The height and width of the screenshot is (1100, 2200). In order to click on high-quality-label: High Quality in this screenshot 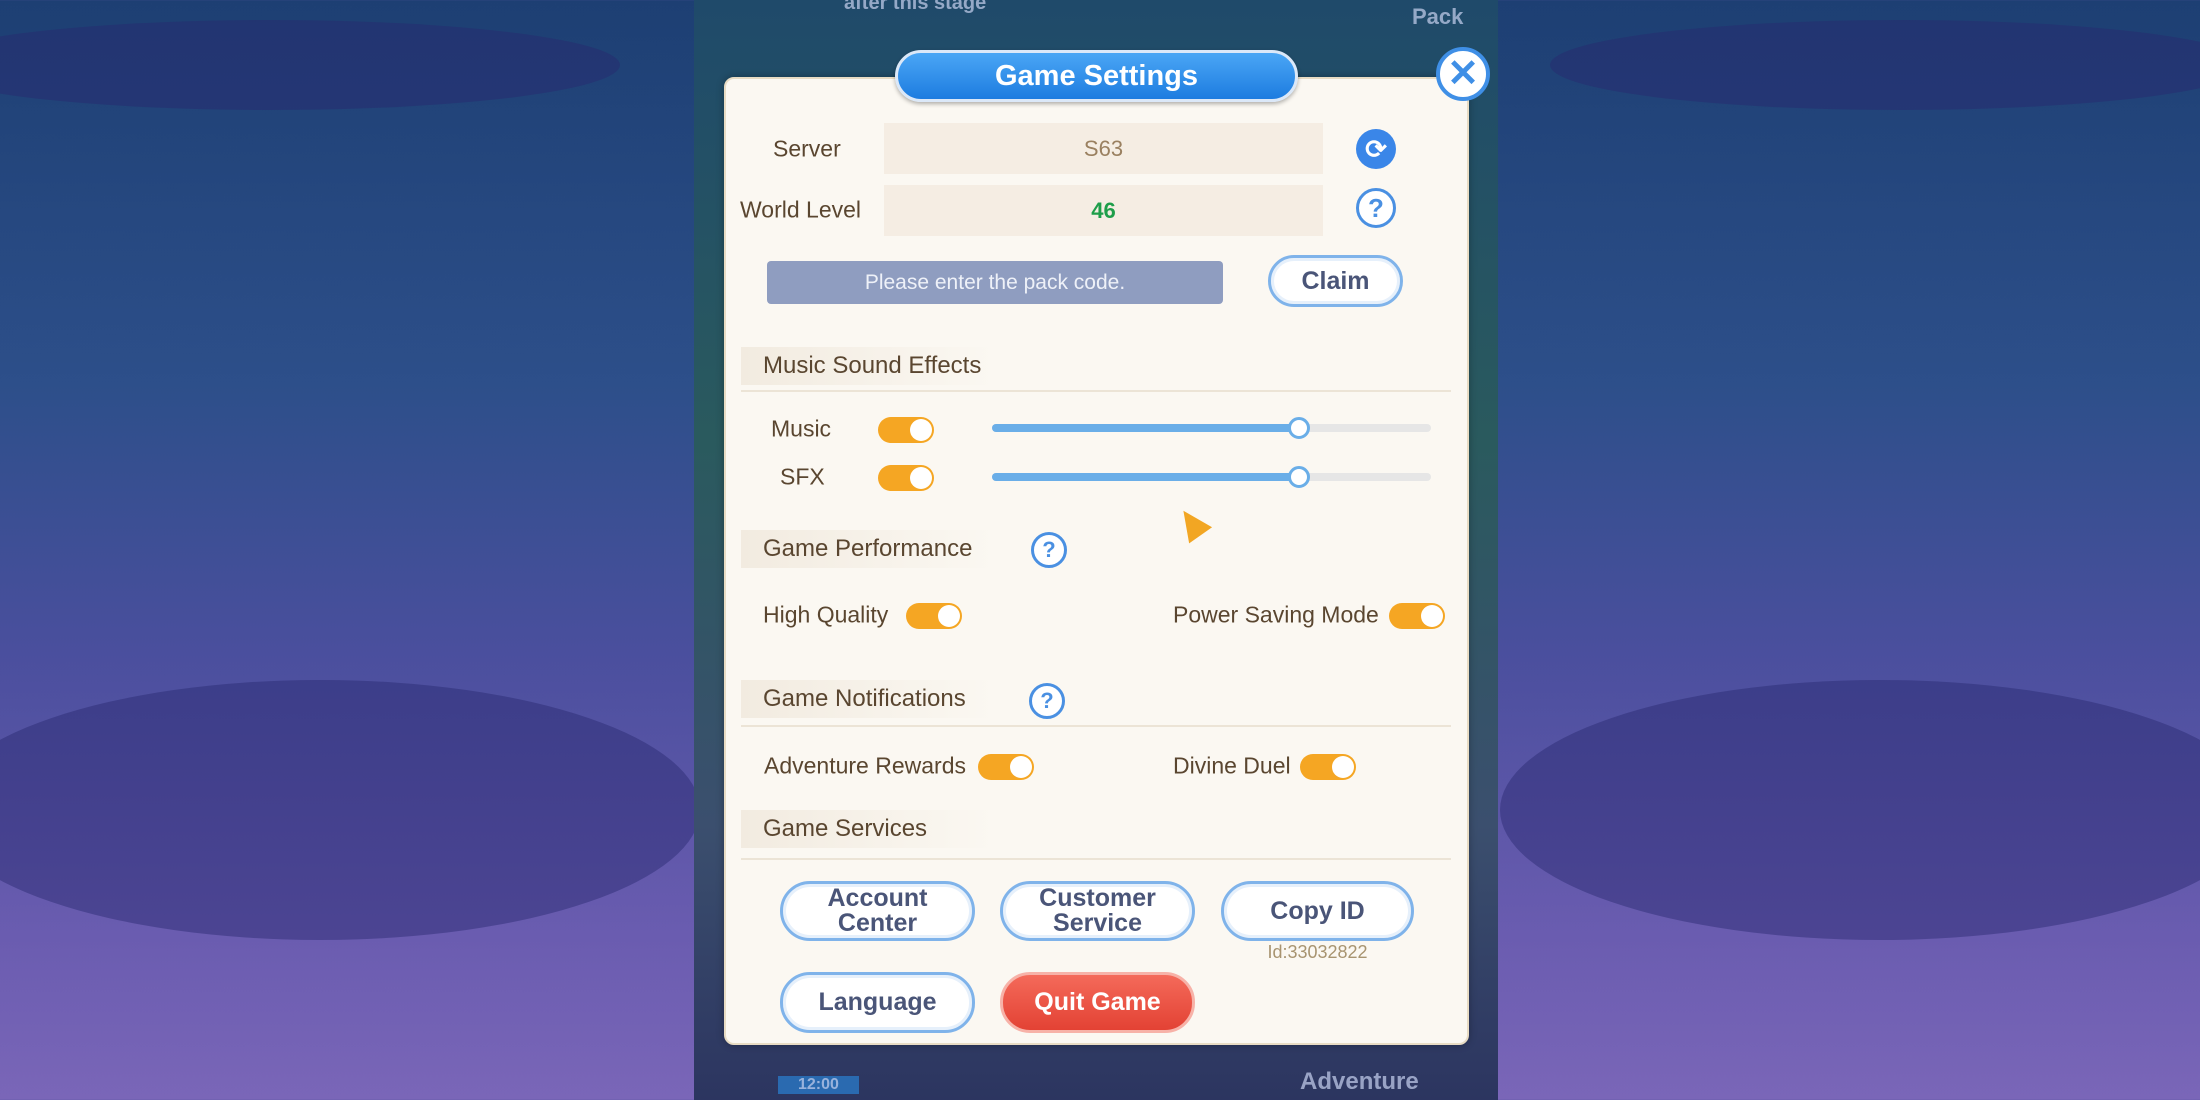, I will do `click(826, 614)`.